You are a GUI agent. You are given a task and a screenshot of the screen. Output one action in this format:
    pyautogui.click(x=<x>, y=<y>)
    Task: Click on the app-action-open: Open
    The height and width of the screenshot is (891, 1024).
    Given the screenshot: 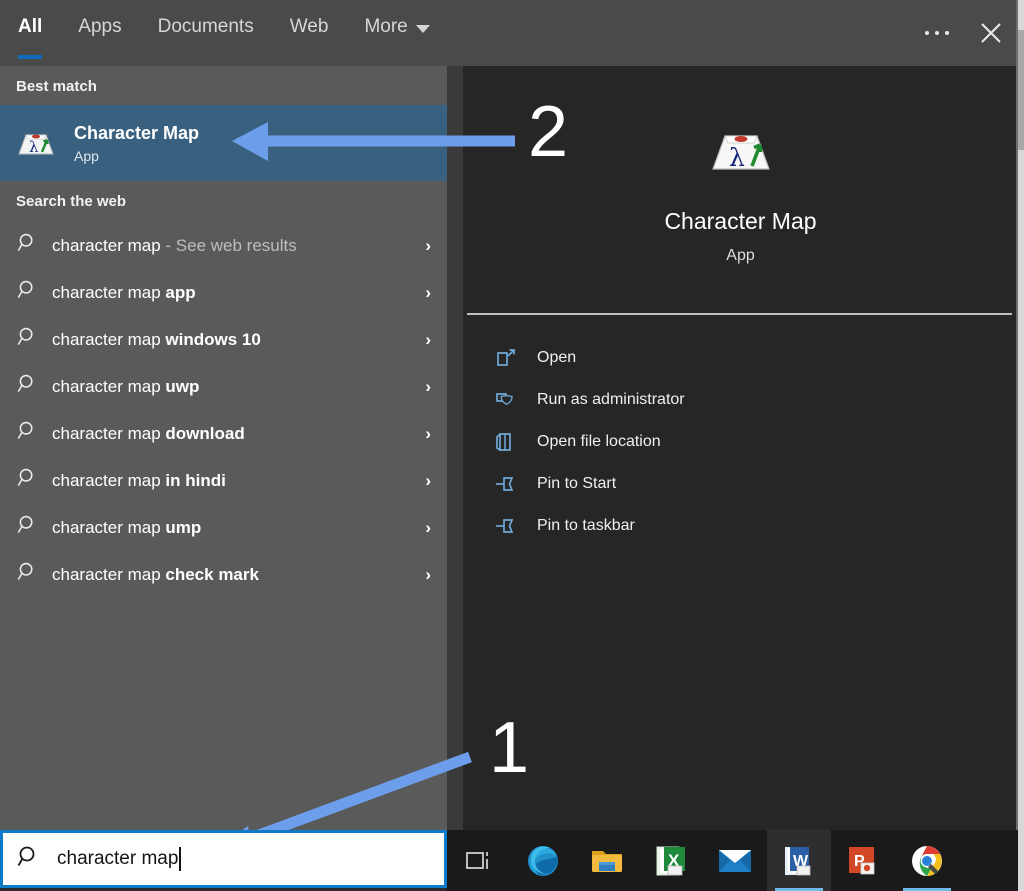 What is the action you would take?
    pyautogui.click(x=740, y=358)
    